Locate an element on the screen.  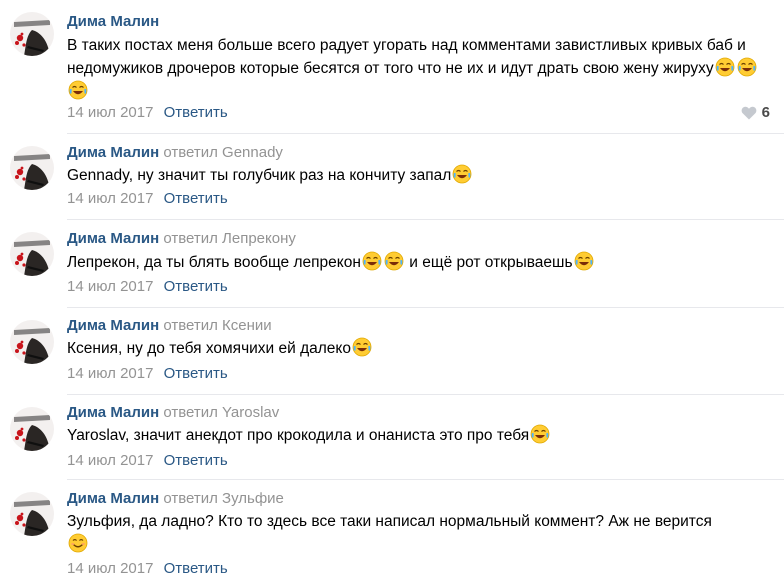
comment-header: Дима Малин ответил Ксении is located at coordinates (169, 326).